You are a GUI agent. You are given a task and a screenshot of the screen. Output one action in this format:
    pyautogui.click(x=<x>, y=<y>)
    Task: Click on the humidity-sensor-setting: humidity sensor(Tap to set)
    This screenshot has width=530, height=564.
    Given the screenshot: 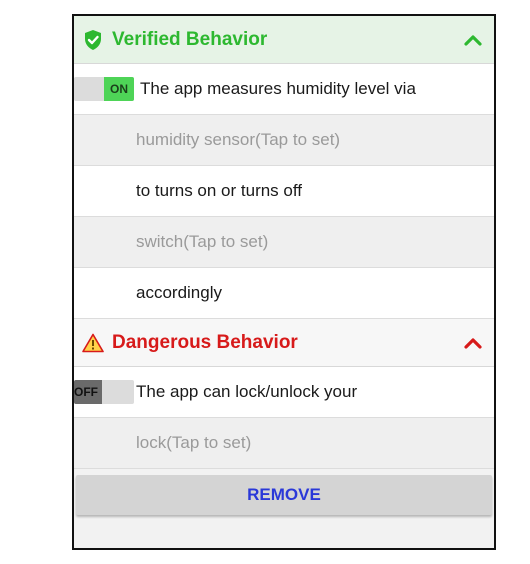 What is the action you would take?
    pyautogui.click(x=284, y=140)
    